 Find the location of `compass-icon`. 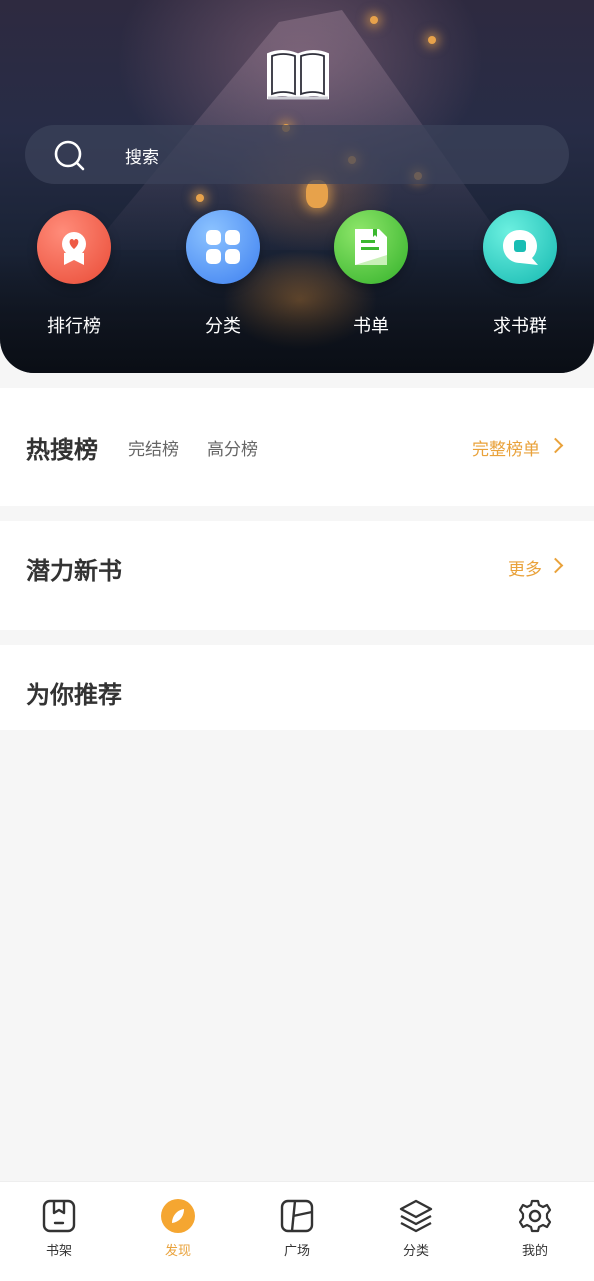

compass-icon is located at coordinates (178, 1216).